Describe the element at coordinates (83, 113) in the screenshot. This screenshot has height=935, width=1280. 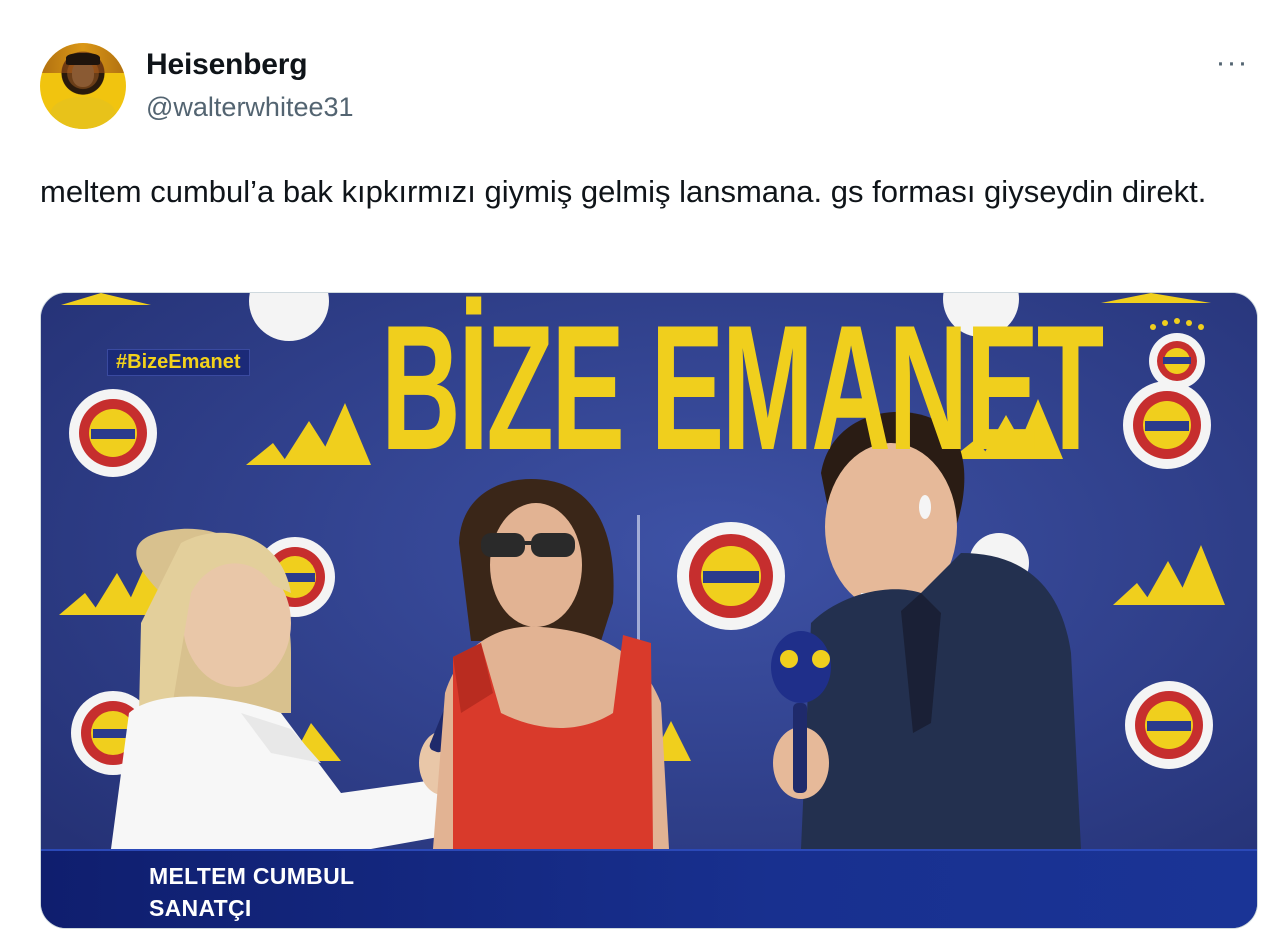
I see `avatar-figure-body` at that location.